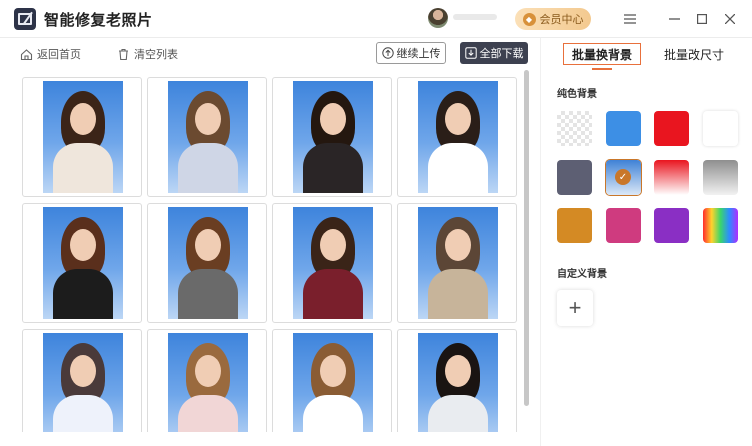 The height and width of the screenshot is (446, 752). I want to click on upload-icon, so click(387, 53).